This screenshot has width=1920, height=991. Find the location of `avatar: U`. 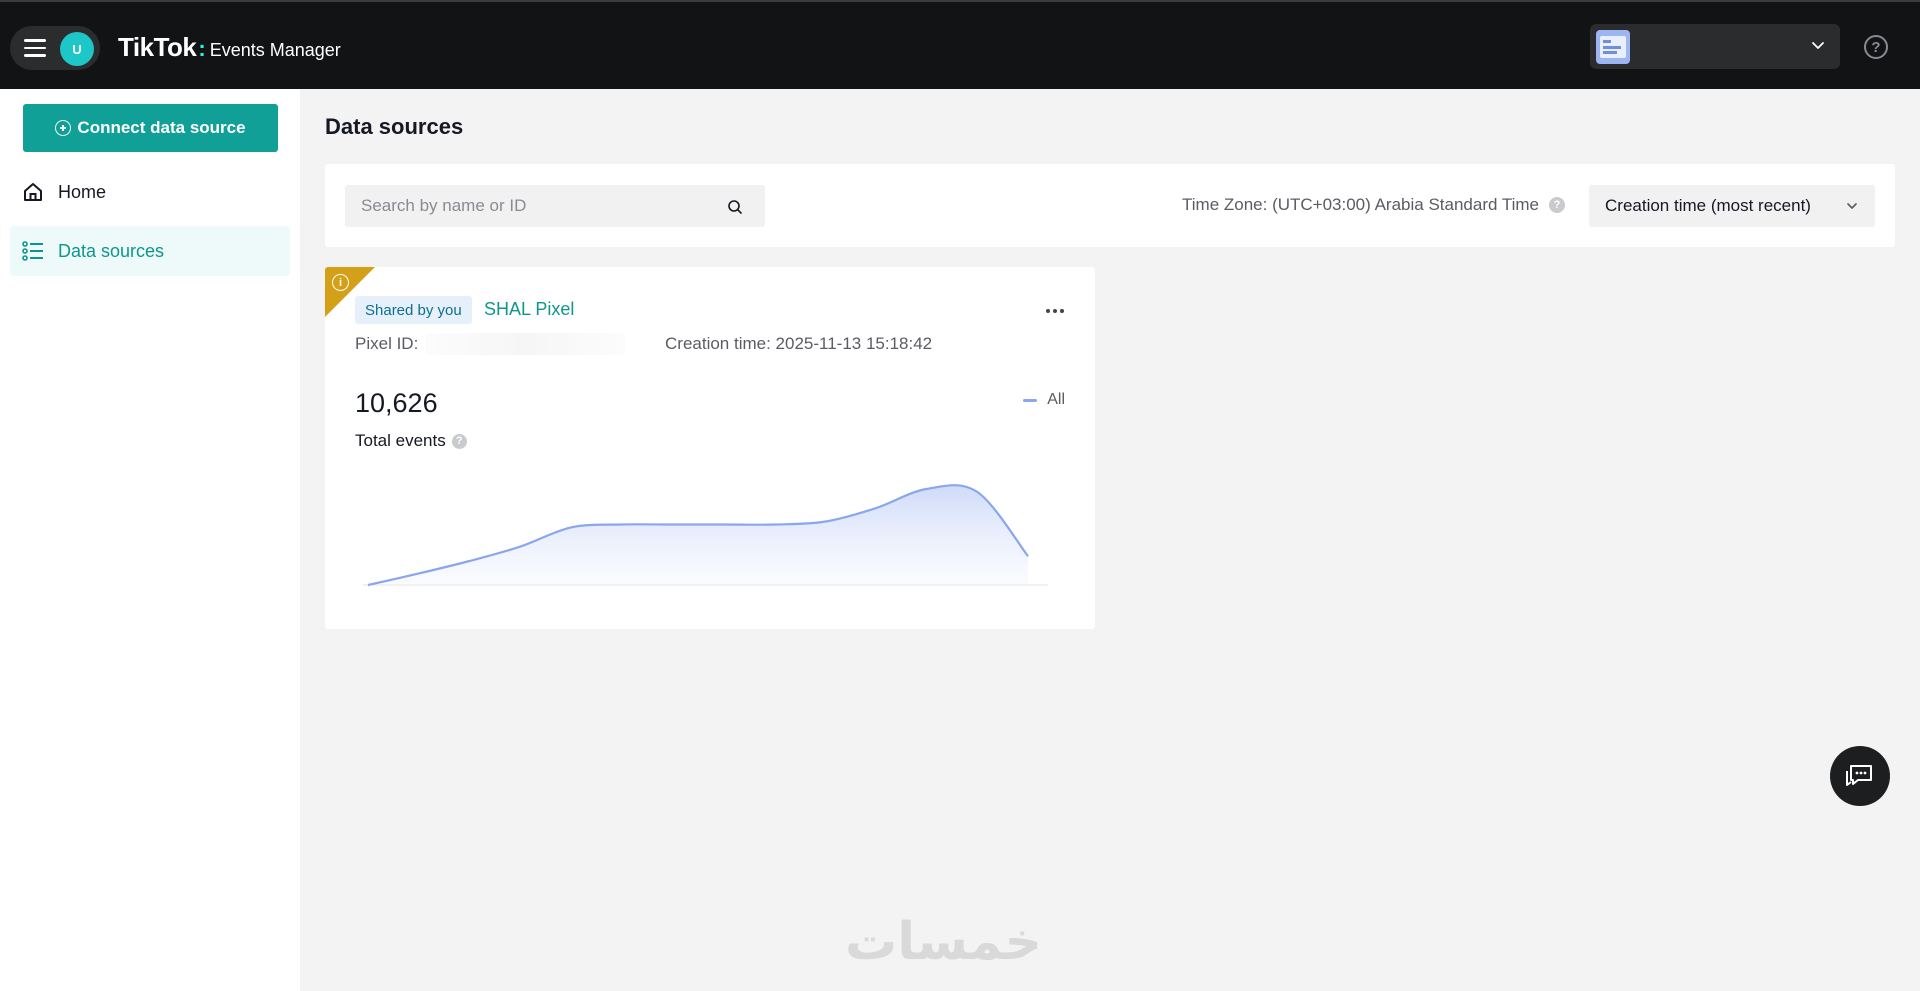

avatar: U is located at coordinates (77, 49).